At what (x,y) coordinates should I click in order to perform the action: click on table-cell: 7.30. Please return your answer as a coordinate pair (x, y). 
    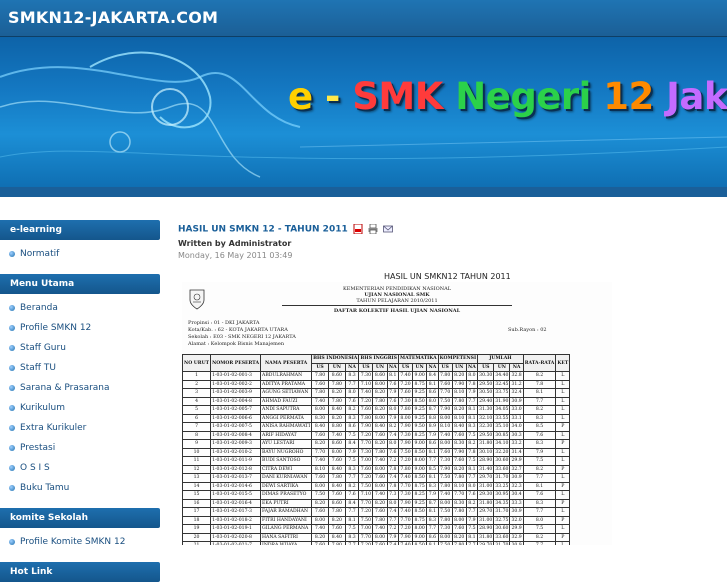
    Looking at the image, I should click on (445, 461).